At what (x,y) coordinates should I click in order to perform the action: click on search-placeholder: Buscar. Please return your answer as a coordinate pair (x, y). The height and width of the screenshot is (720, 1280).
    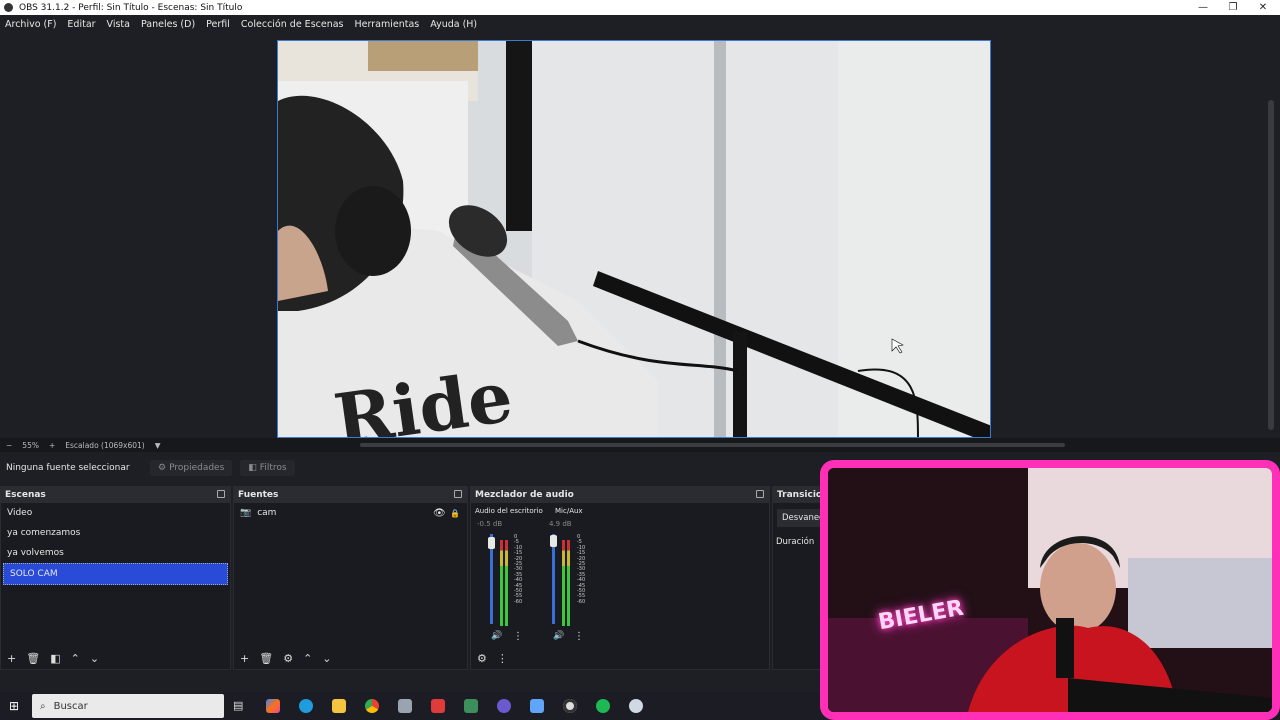
    Looking at the image, I should click on (70, 706).